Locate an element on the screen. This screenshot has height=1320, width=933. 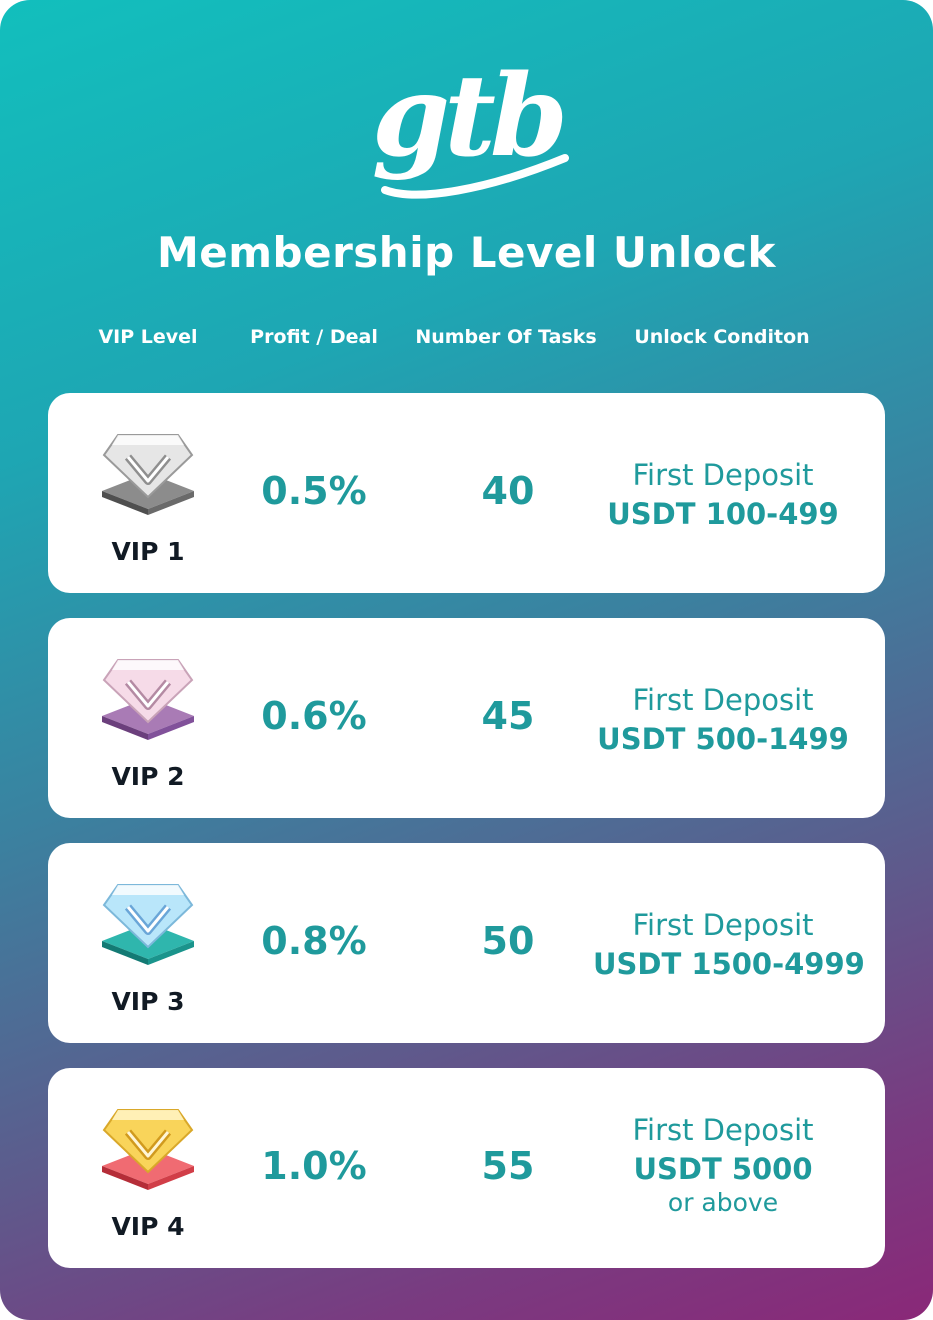
header-profit: Profit / Deal is located at coordinates (314, 337).